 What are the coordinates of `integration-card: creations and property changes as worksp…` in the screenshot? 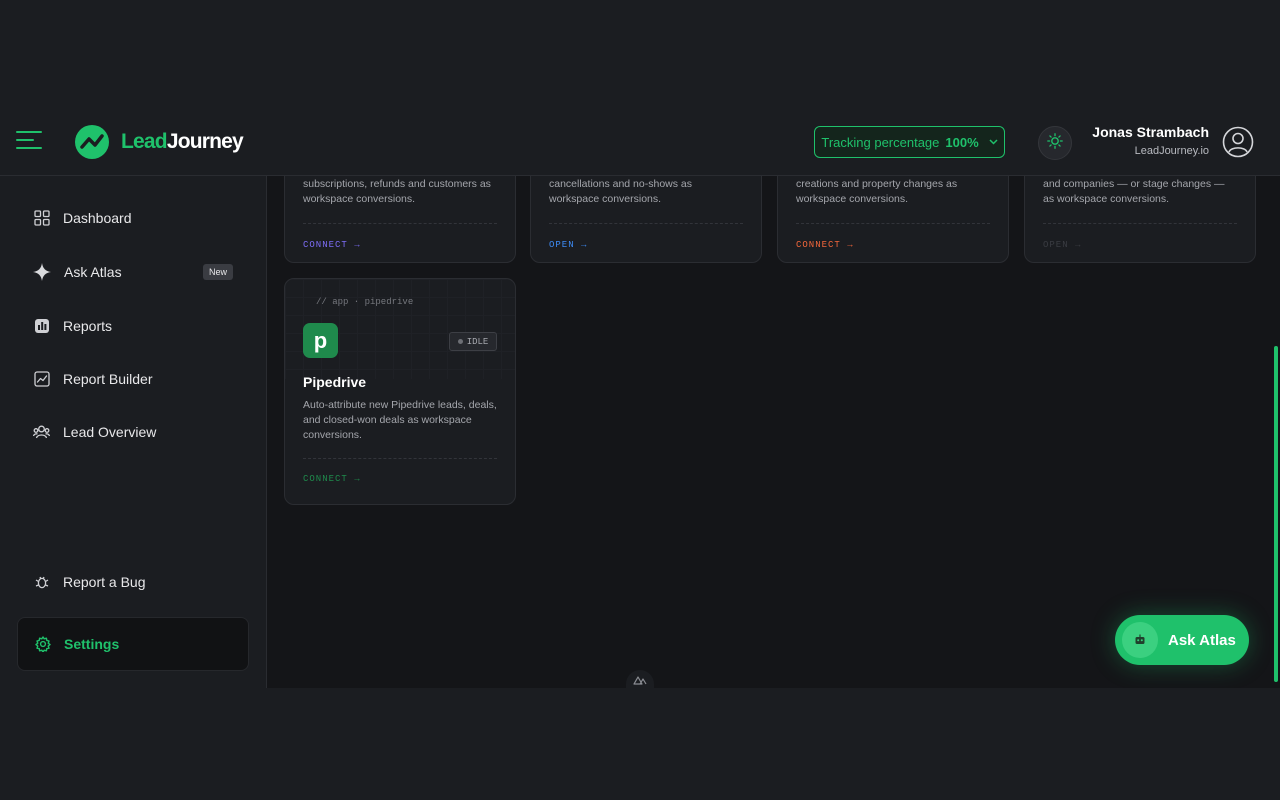 It's located at (893, 219).